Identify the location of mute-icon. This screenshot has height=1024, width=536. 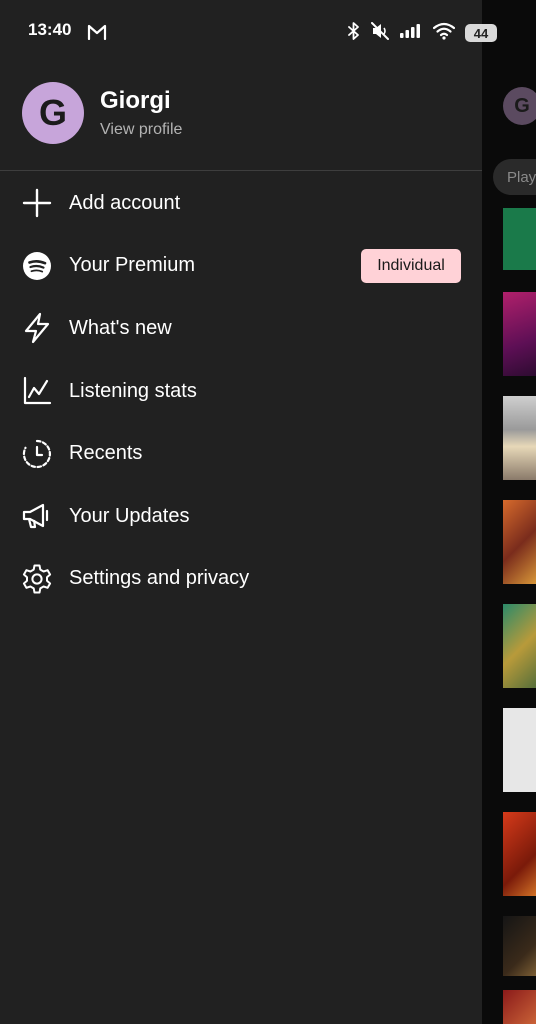
(380, 33).